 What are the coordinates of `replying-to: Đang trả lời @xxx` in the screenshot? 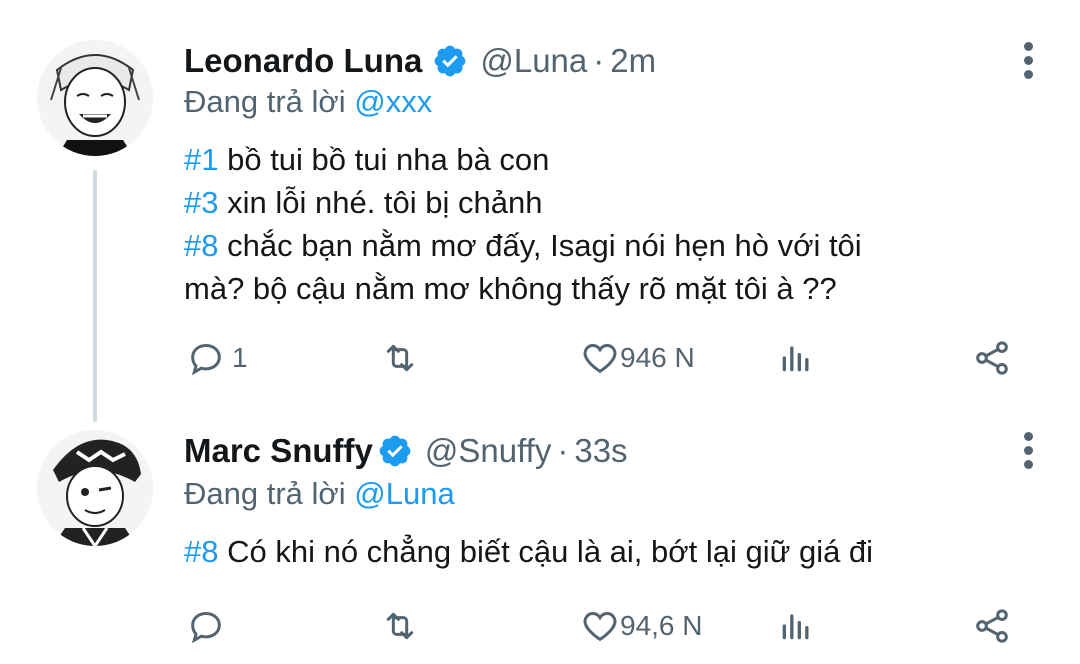 It's located at (308, 102).